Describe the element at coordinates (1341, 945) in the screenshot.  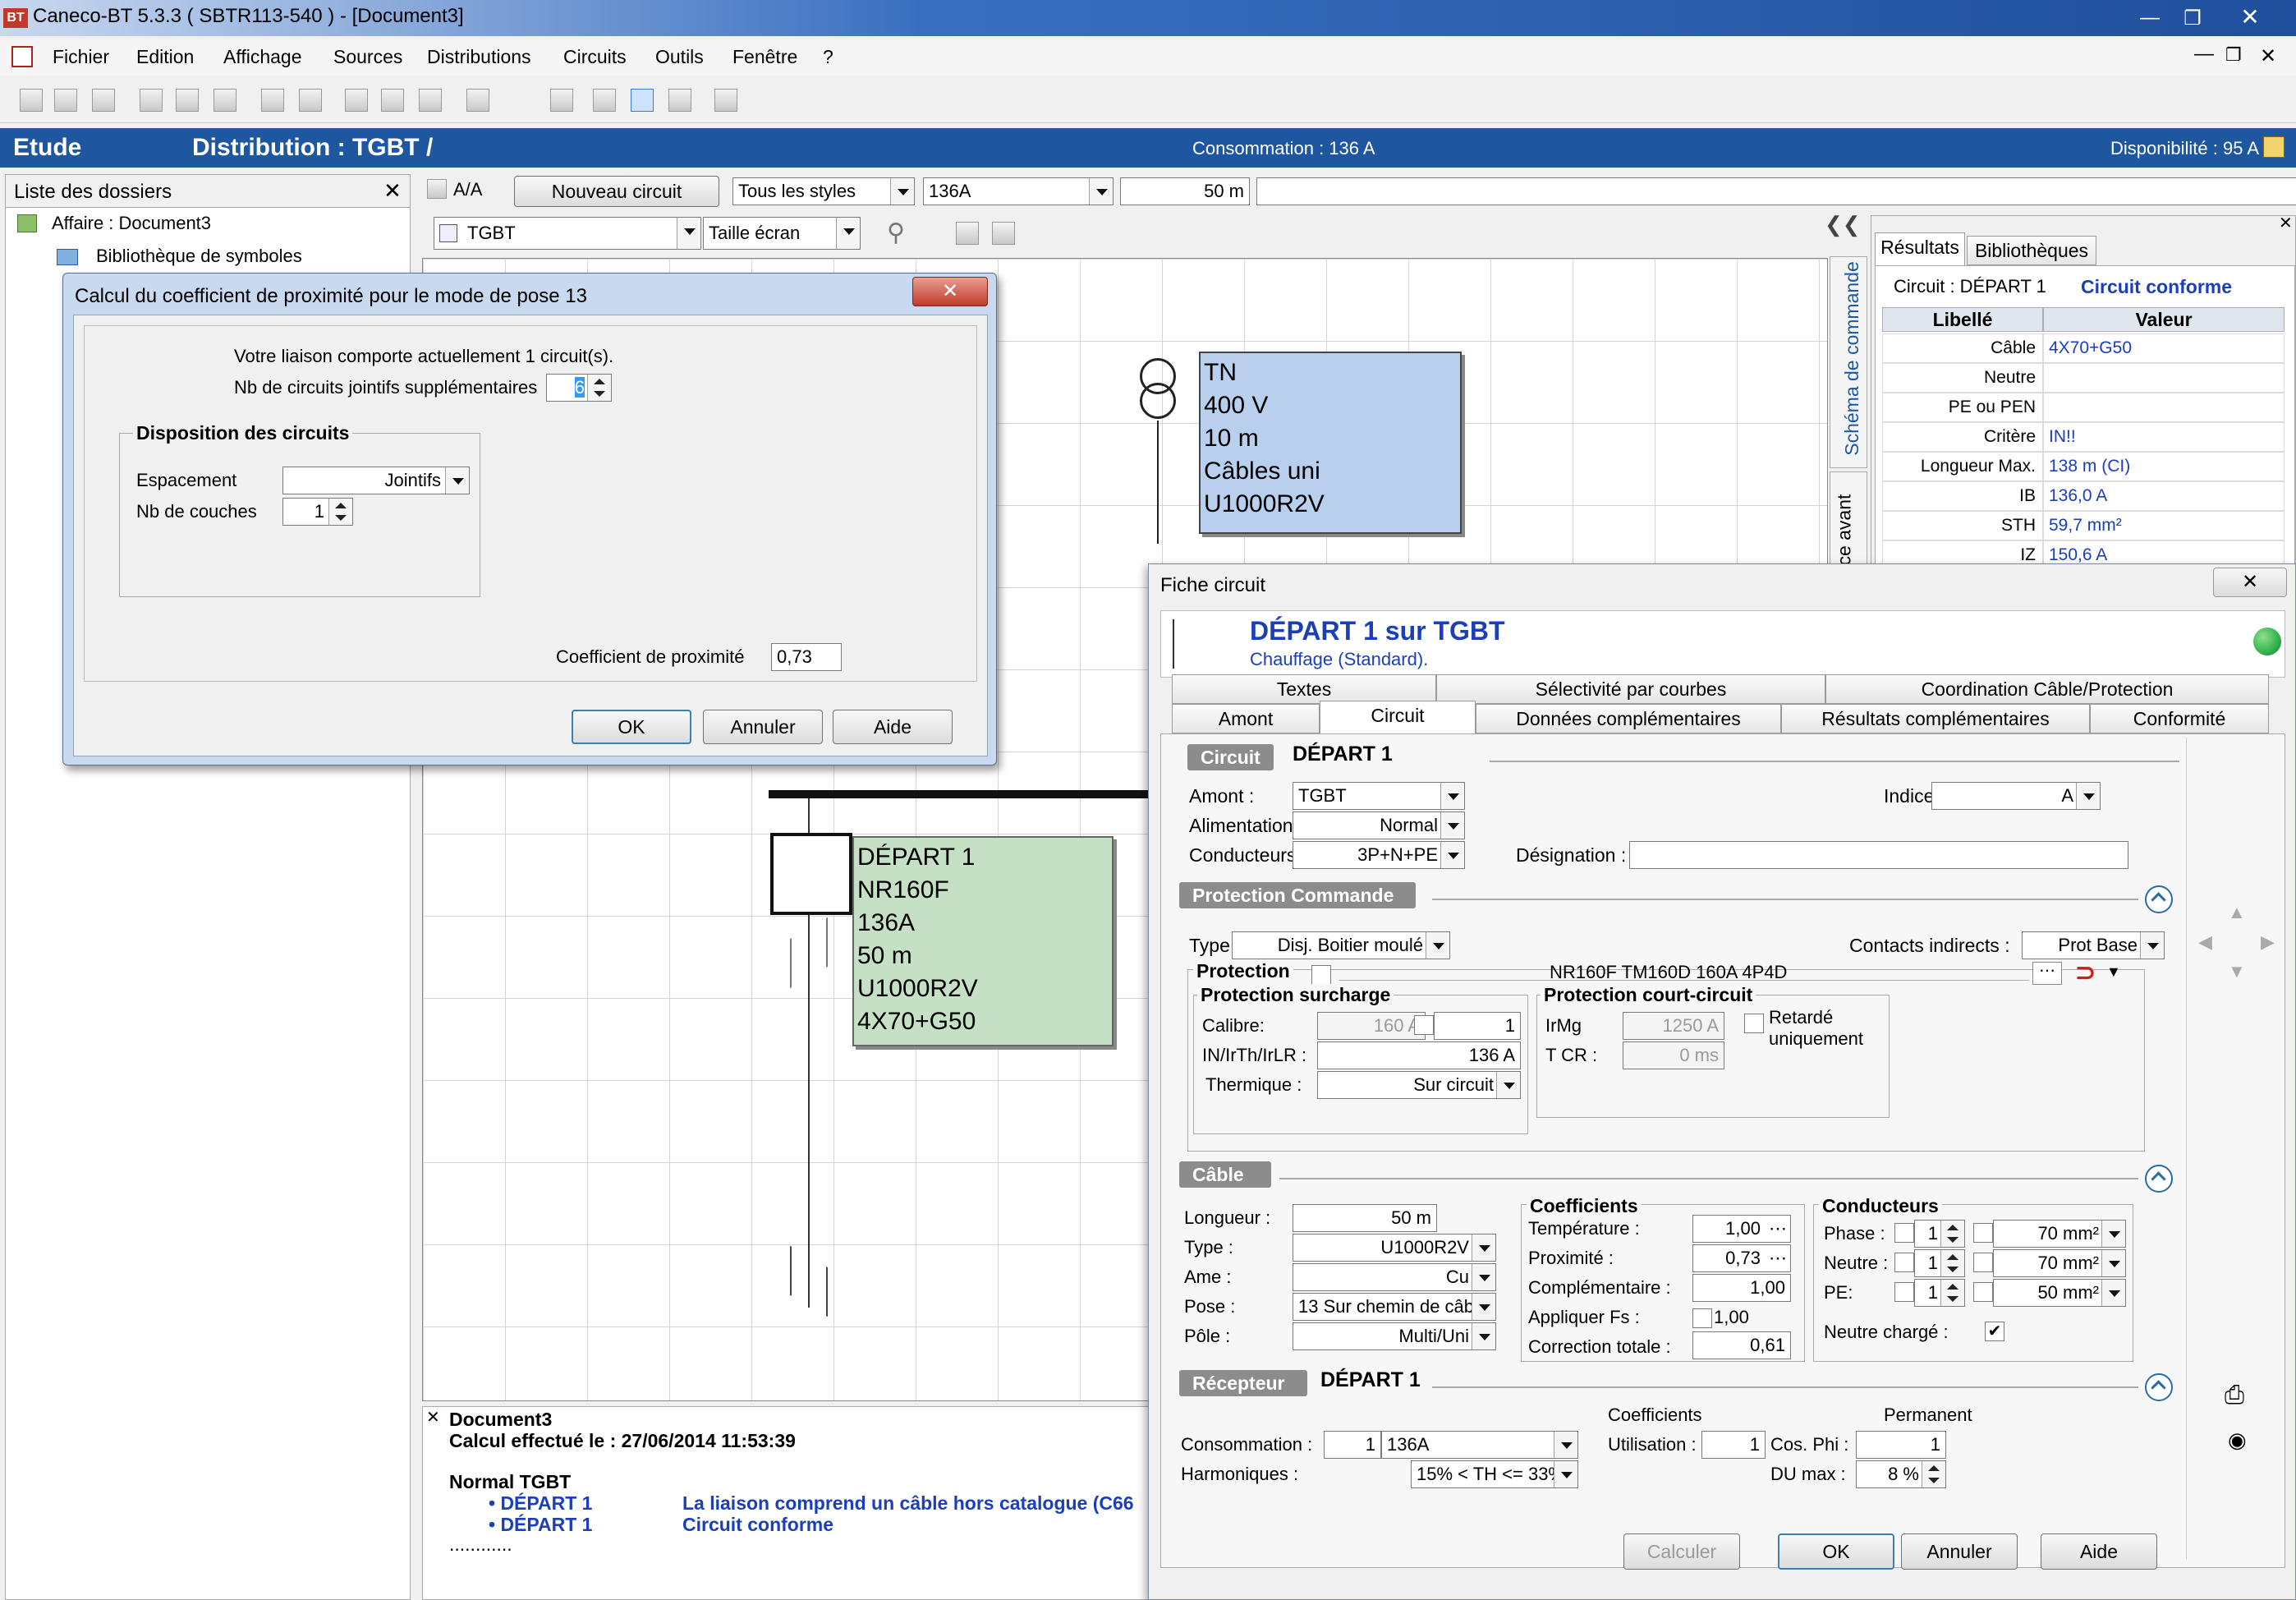
I see `type-protection-select: Disj. Boitier moulé` at that location.